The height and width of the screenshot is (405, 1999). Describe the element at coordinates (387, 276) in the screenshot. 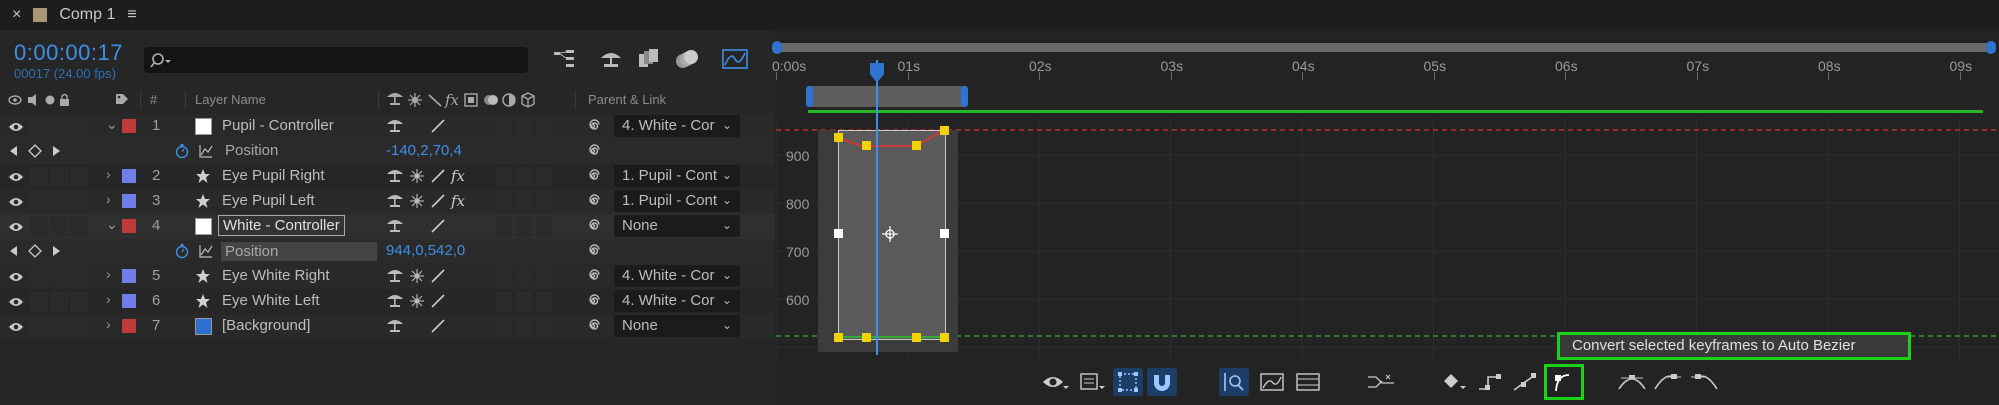

I see `layer-row: › 5 Eye White Right 4. White - Cor ⌄` at that location.